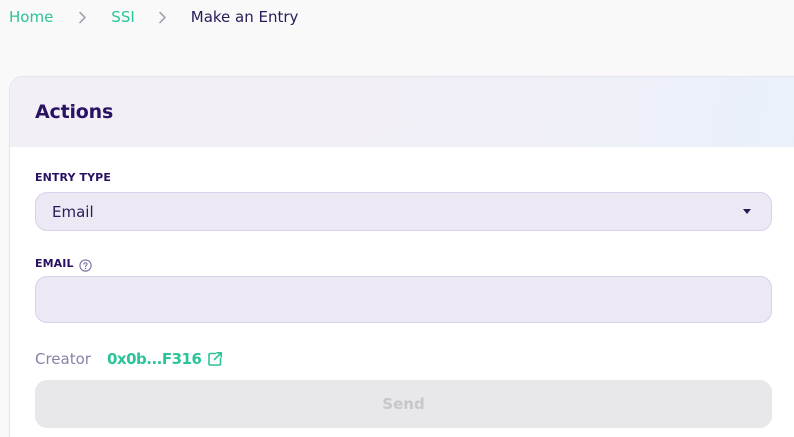  I want to click on breadcrumb: Home SSI Make an Entry, so click(153, 17).